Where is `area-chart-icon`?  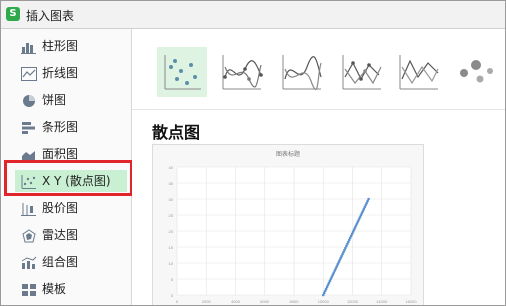 area-chart-icon is located at coordinates (29, 154).